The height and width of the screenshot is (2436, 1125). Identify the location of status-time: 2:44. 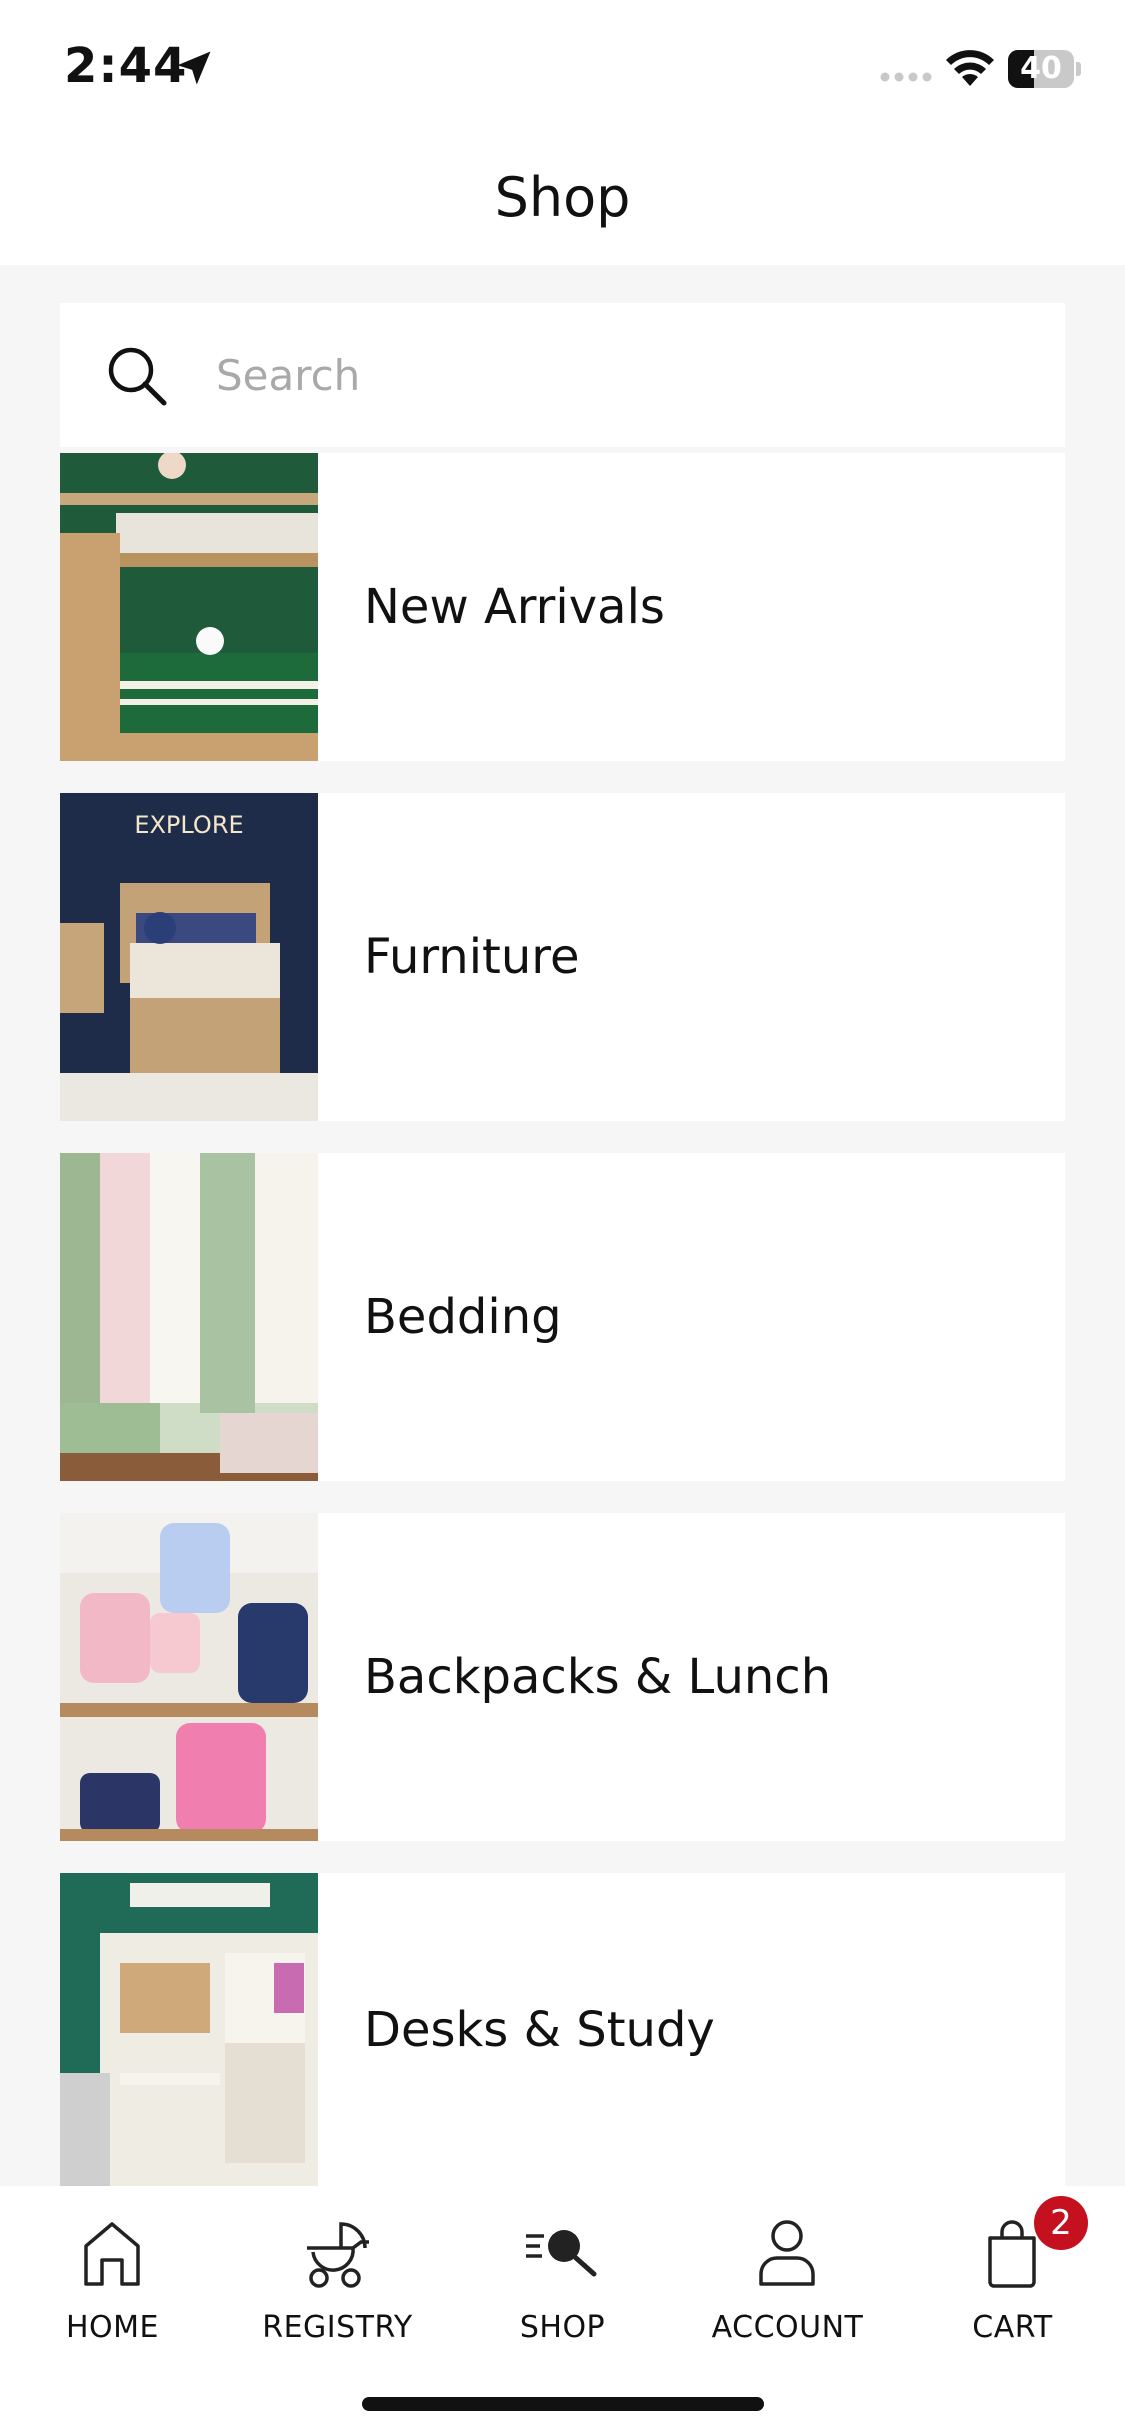
(126, 66).